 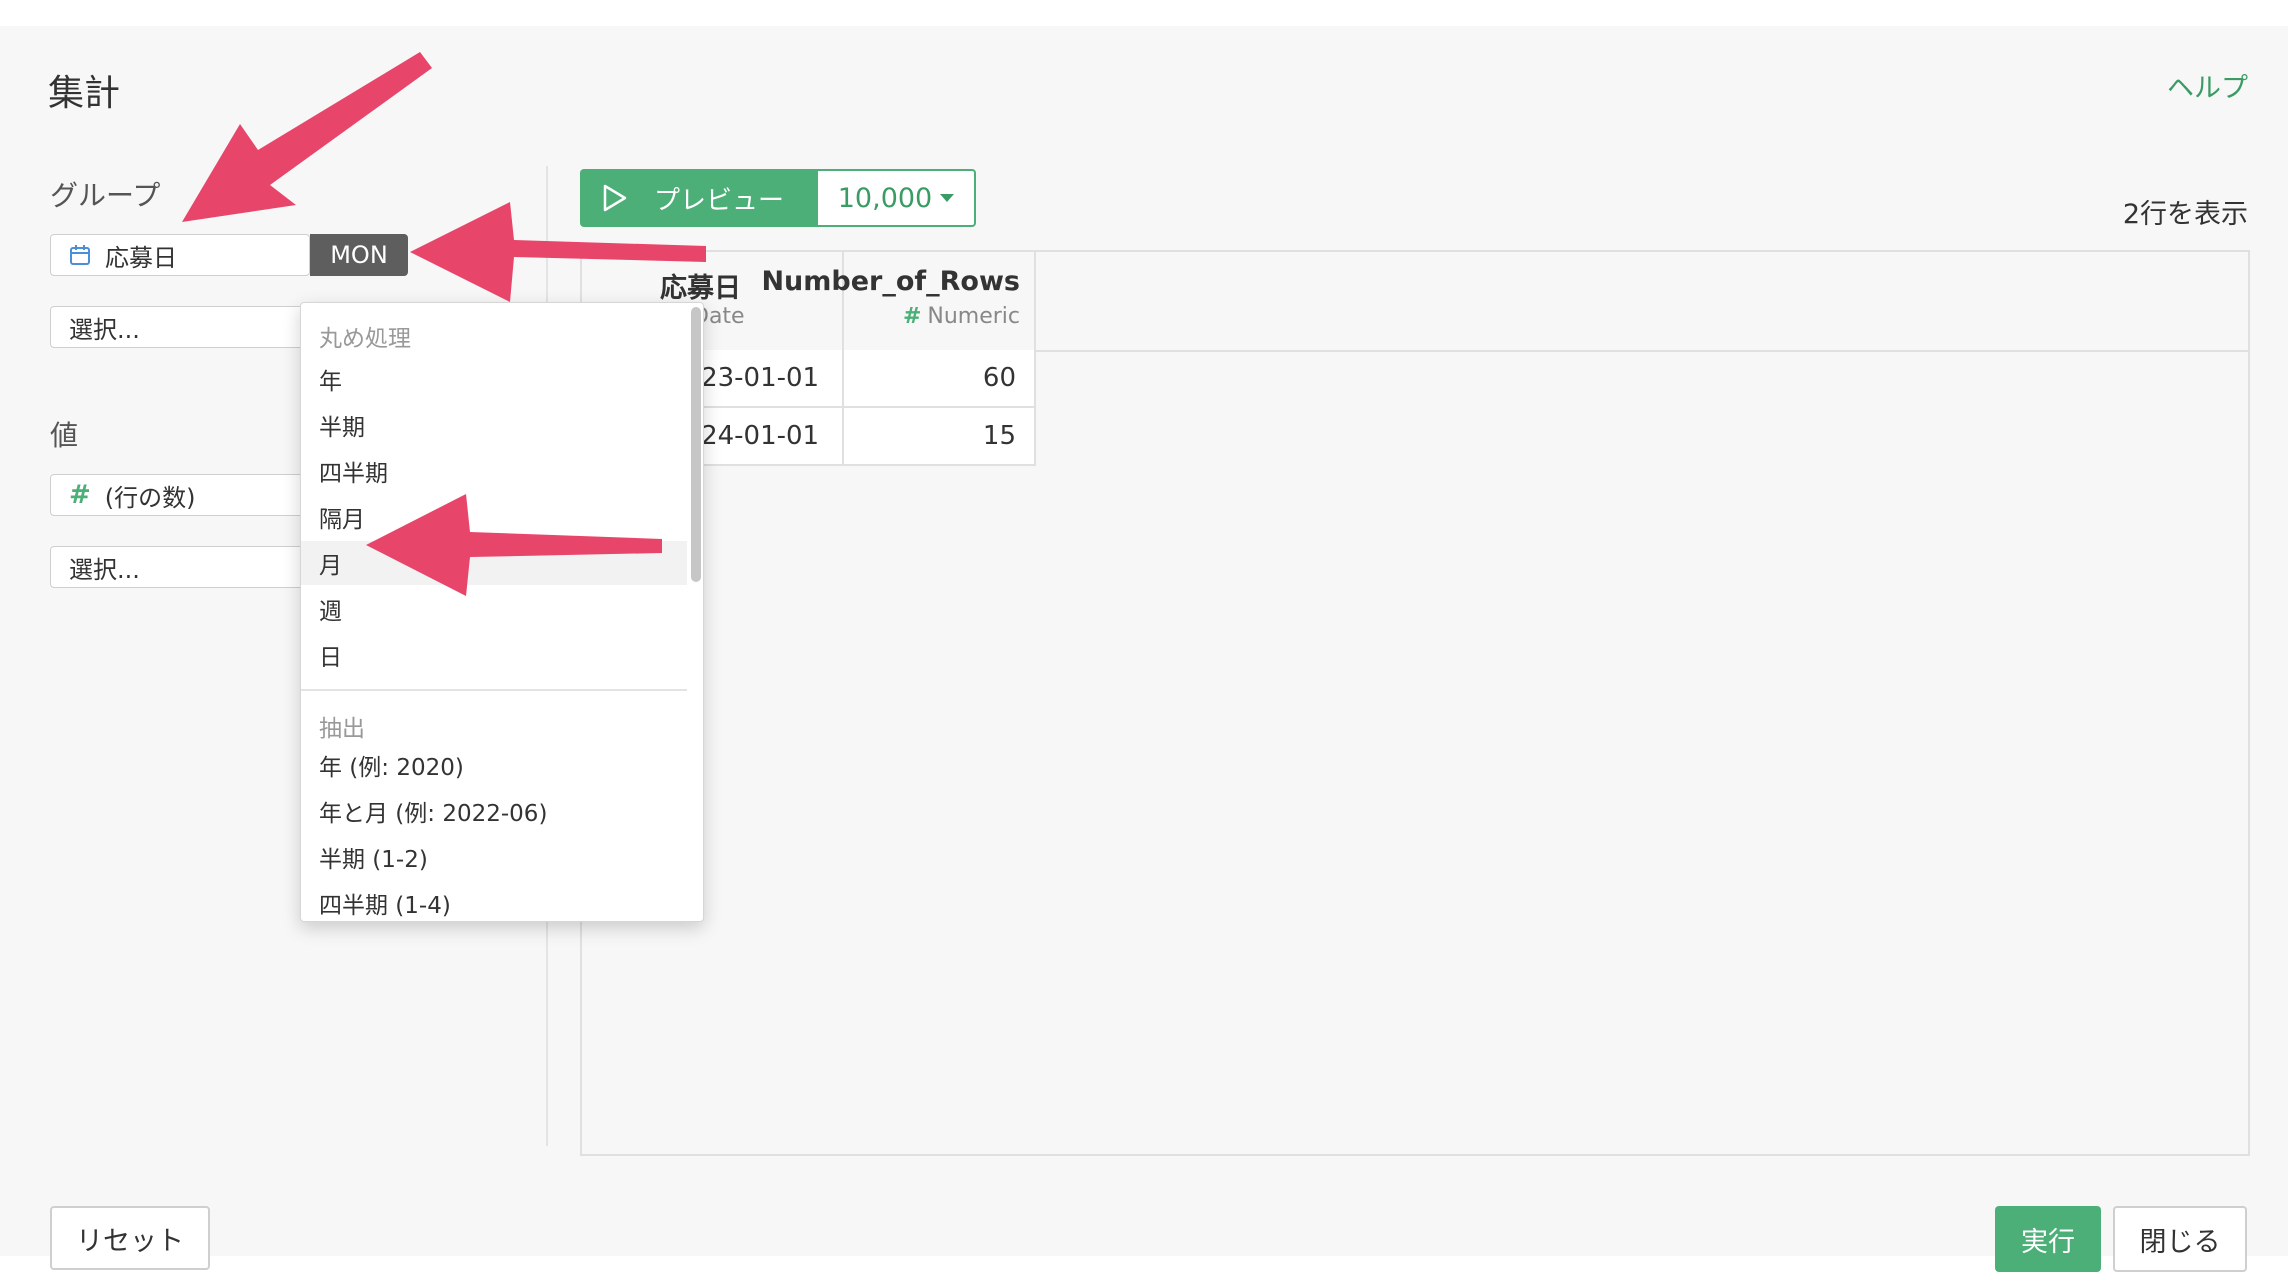 I want to click on caret-down-icon, so click(x=947, y=198).